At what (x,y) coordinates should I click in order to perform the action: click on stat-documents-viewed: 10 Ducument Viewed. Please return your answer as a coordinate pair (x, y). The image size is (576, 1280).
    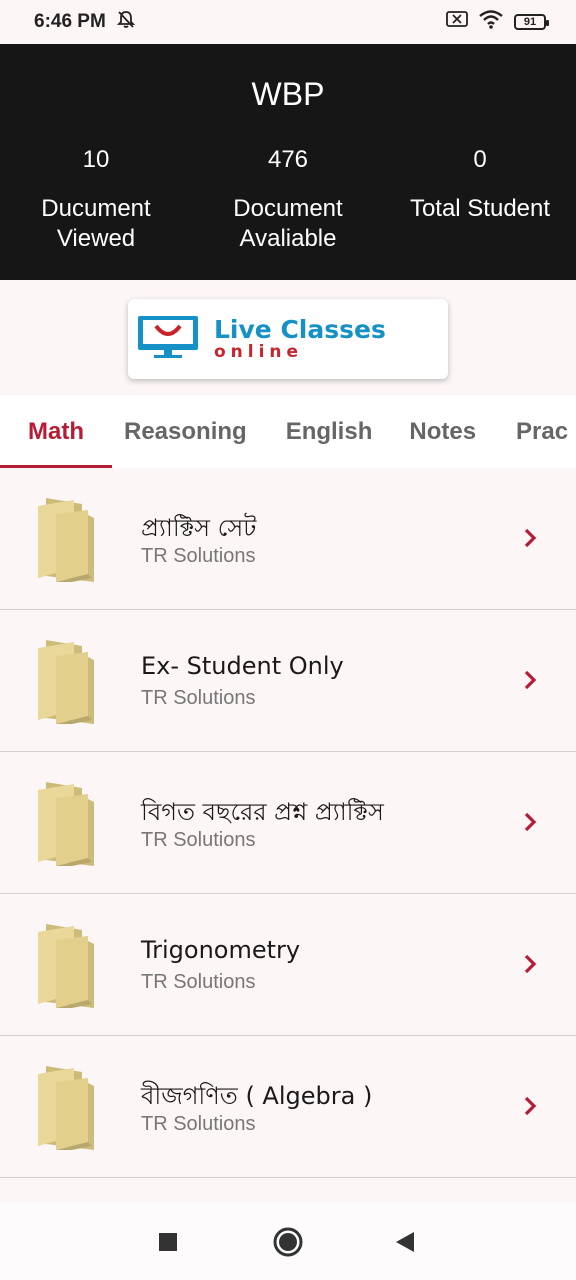
    Looking at the image, I should click on (96, 200).